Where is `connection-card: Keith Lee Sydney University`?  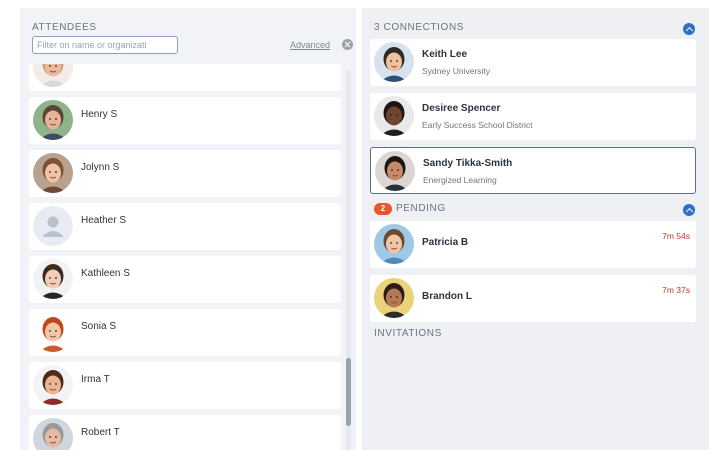
connection-card: Keith Lee Sydney University is located at coordinates (533, 62).